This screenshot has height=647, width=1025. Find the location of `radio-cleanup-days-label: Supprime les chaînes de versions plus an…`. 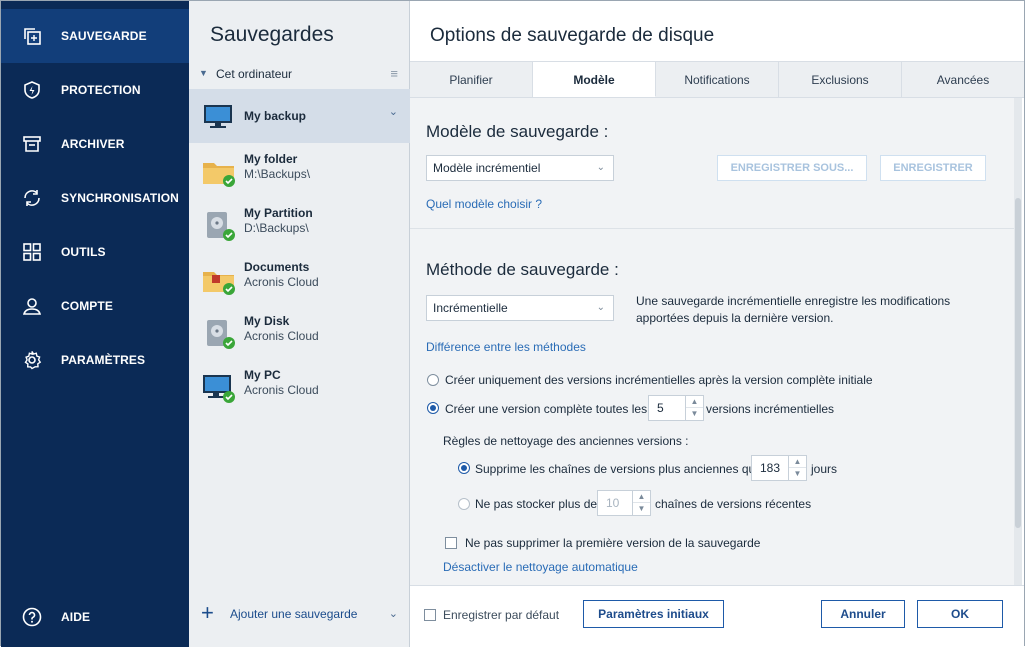

radio-cleanup-days-label: Supprime les chaînes de versions plus an… is located at coordinates (618, 469).